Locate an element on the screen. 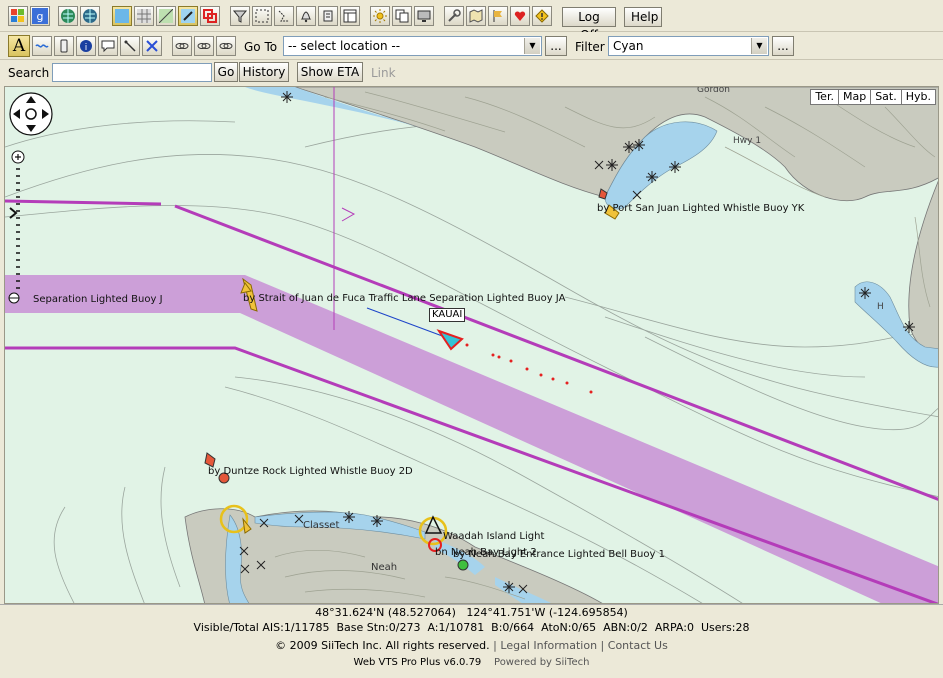 The image size is (943, 678). search-label: Search is located at coordinates (29, 73).